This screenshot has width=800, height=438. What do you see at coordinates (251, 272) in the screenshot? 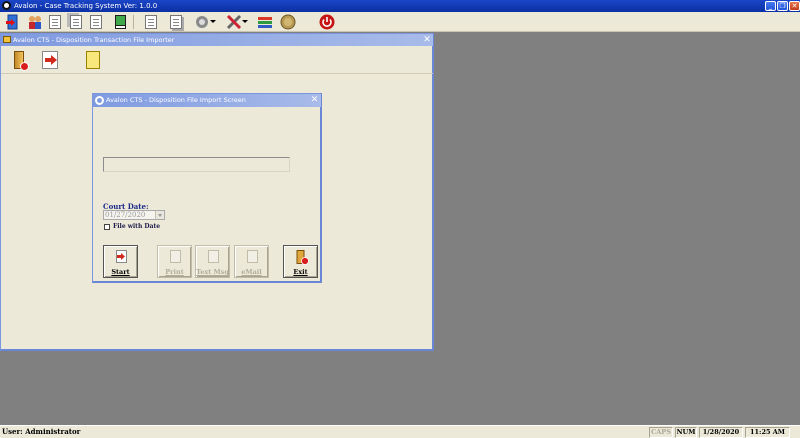
I see `email-button-label: eMail` at bounding box center [251, 272].